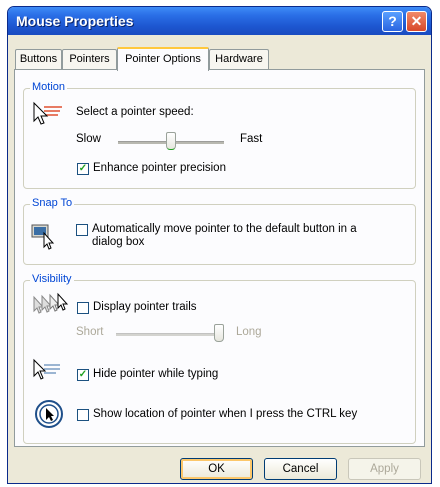 The image size is (440, 487). What do you see at coordinates (219, 21) in the screenshot?
I see `title-bar: Mouse Properties ? ✕` at bounding box center [219, 21].